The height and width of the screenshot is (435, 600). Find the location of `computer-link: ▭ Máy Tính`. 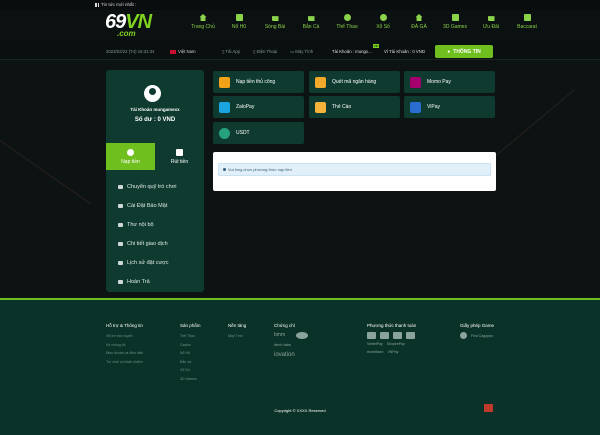

computer-link: ▭ Máy Tính is located at coordinates (301, 52).